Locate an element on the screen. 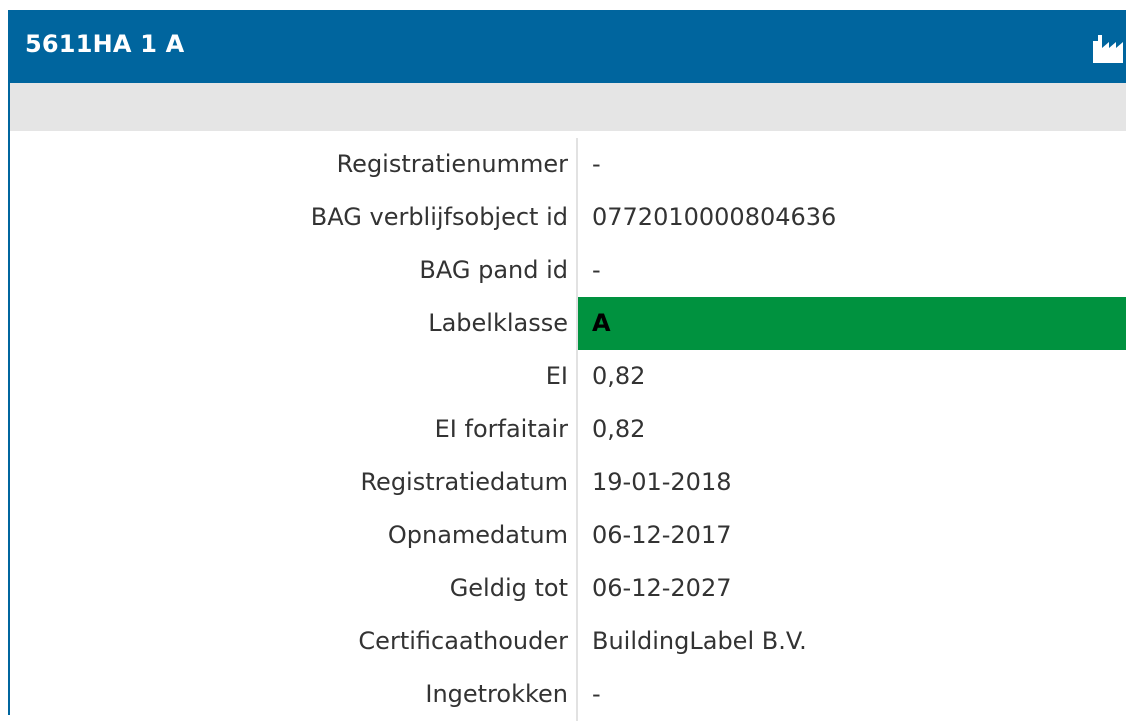 The height and width of the screenshot is (721, 1126). row-value: 19-01-2018 is located at coordinates (662, 482).